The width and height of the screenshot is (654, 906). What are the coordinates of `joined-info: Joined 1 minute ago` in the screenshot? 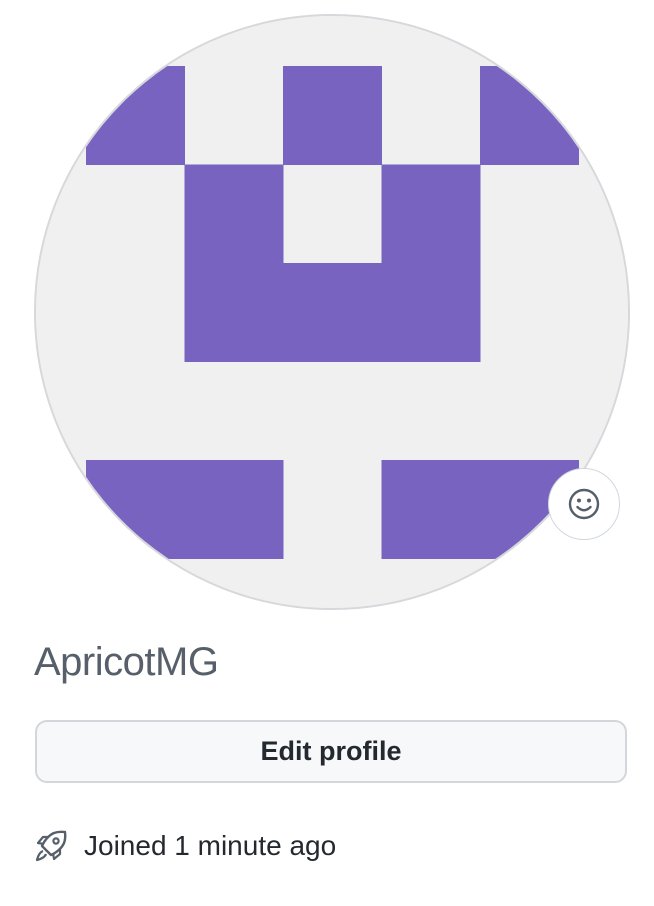 It's located at (185, 846).